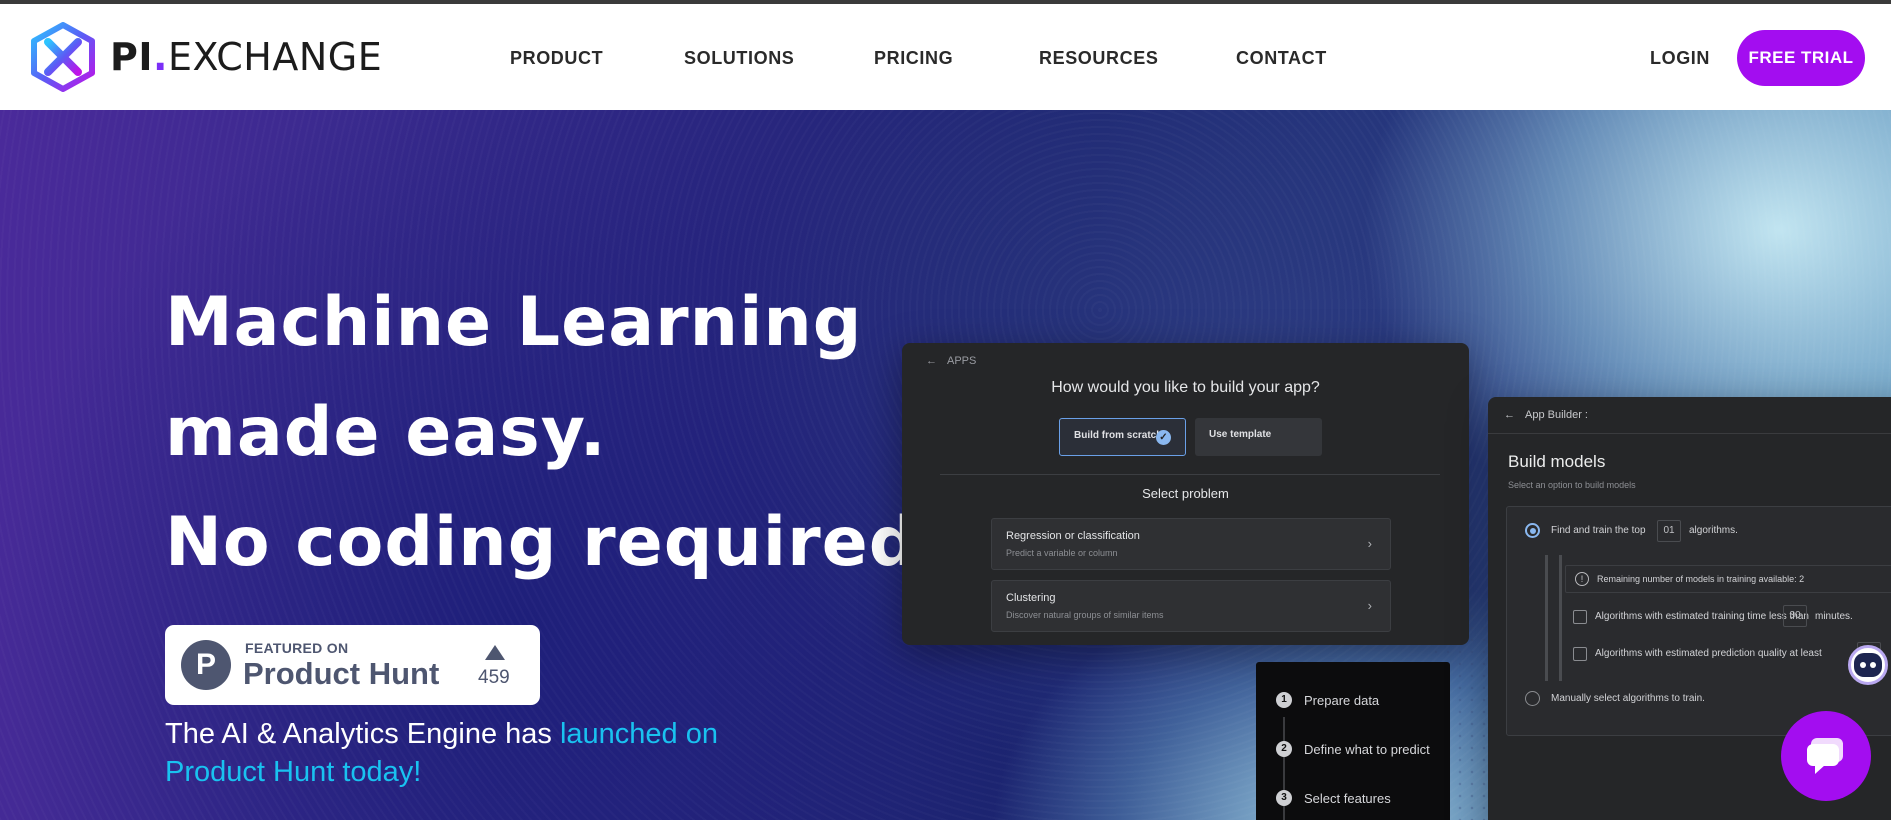 The image size is (1891, 820). What do you see at coordinates (1680, 58) in the screenshot?
I see `login-link: LOGIN` at bounding box center [1680, 58].